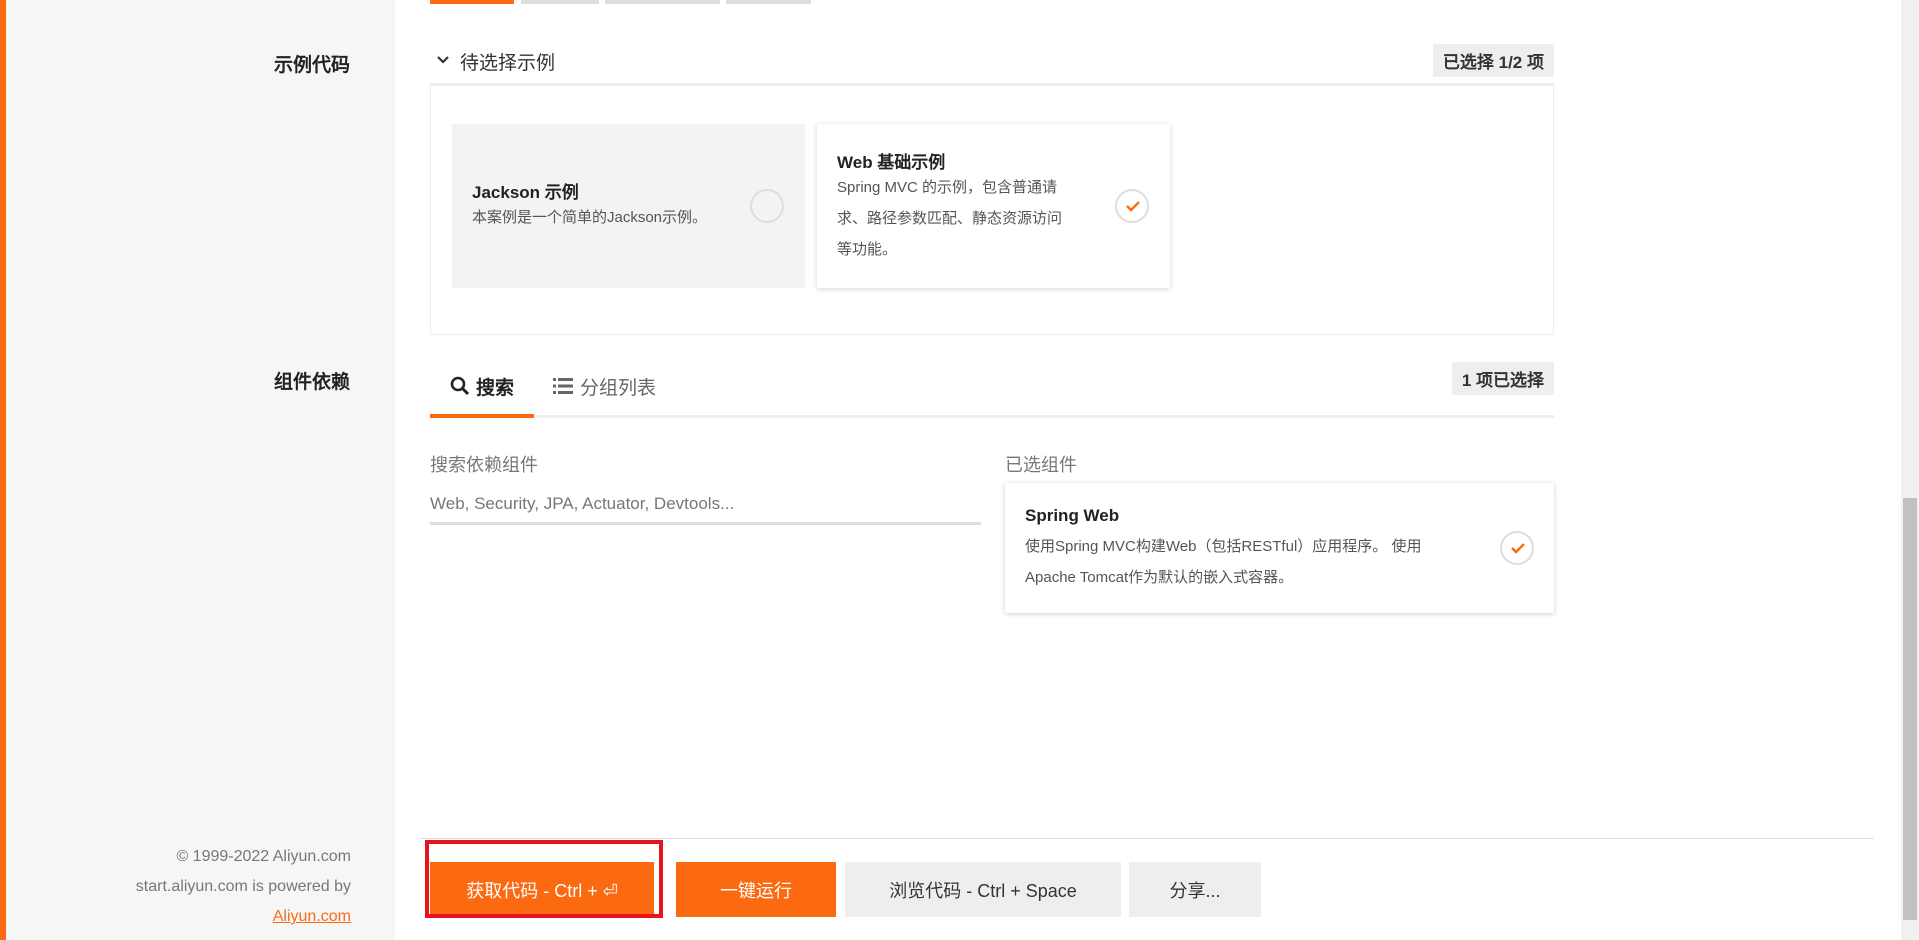  Describe the element at coordinates (1147, 838) in the screenshot. I see `action-bar-divider` at that location.